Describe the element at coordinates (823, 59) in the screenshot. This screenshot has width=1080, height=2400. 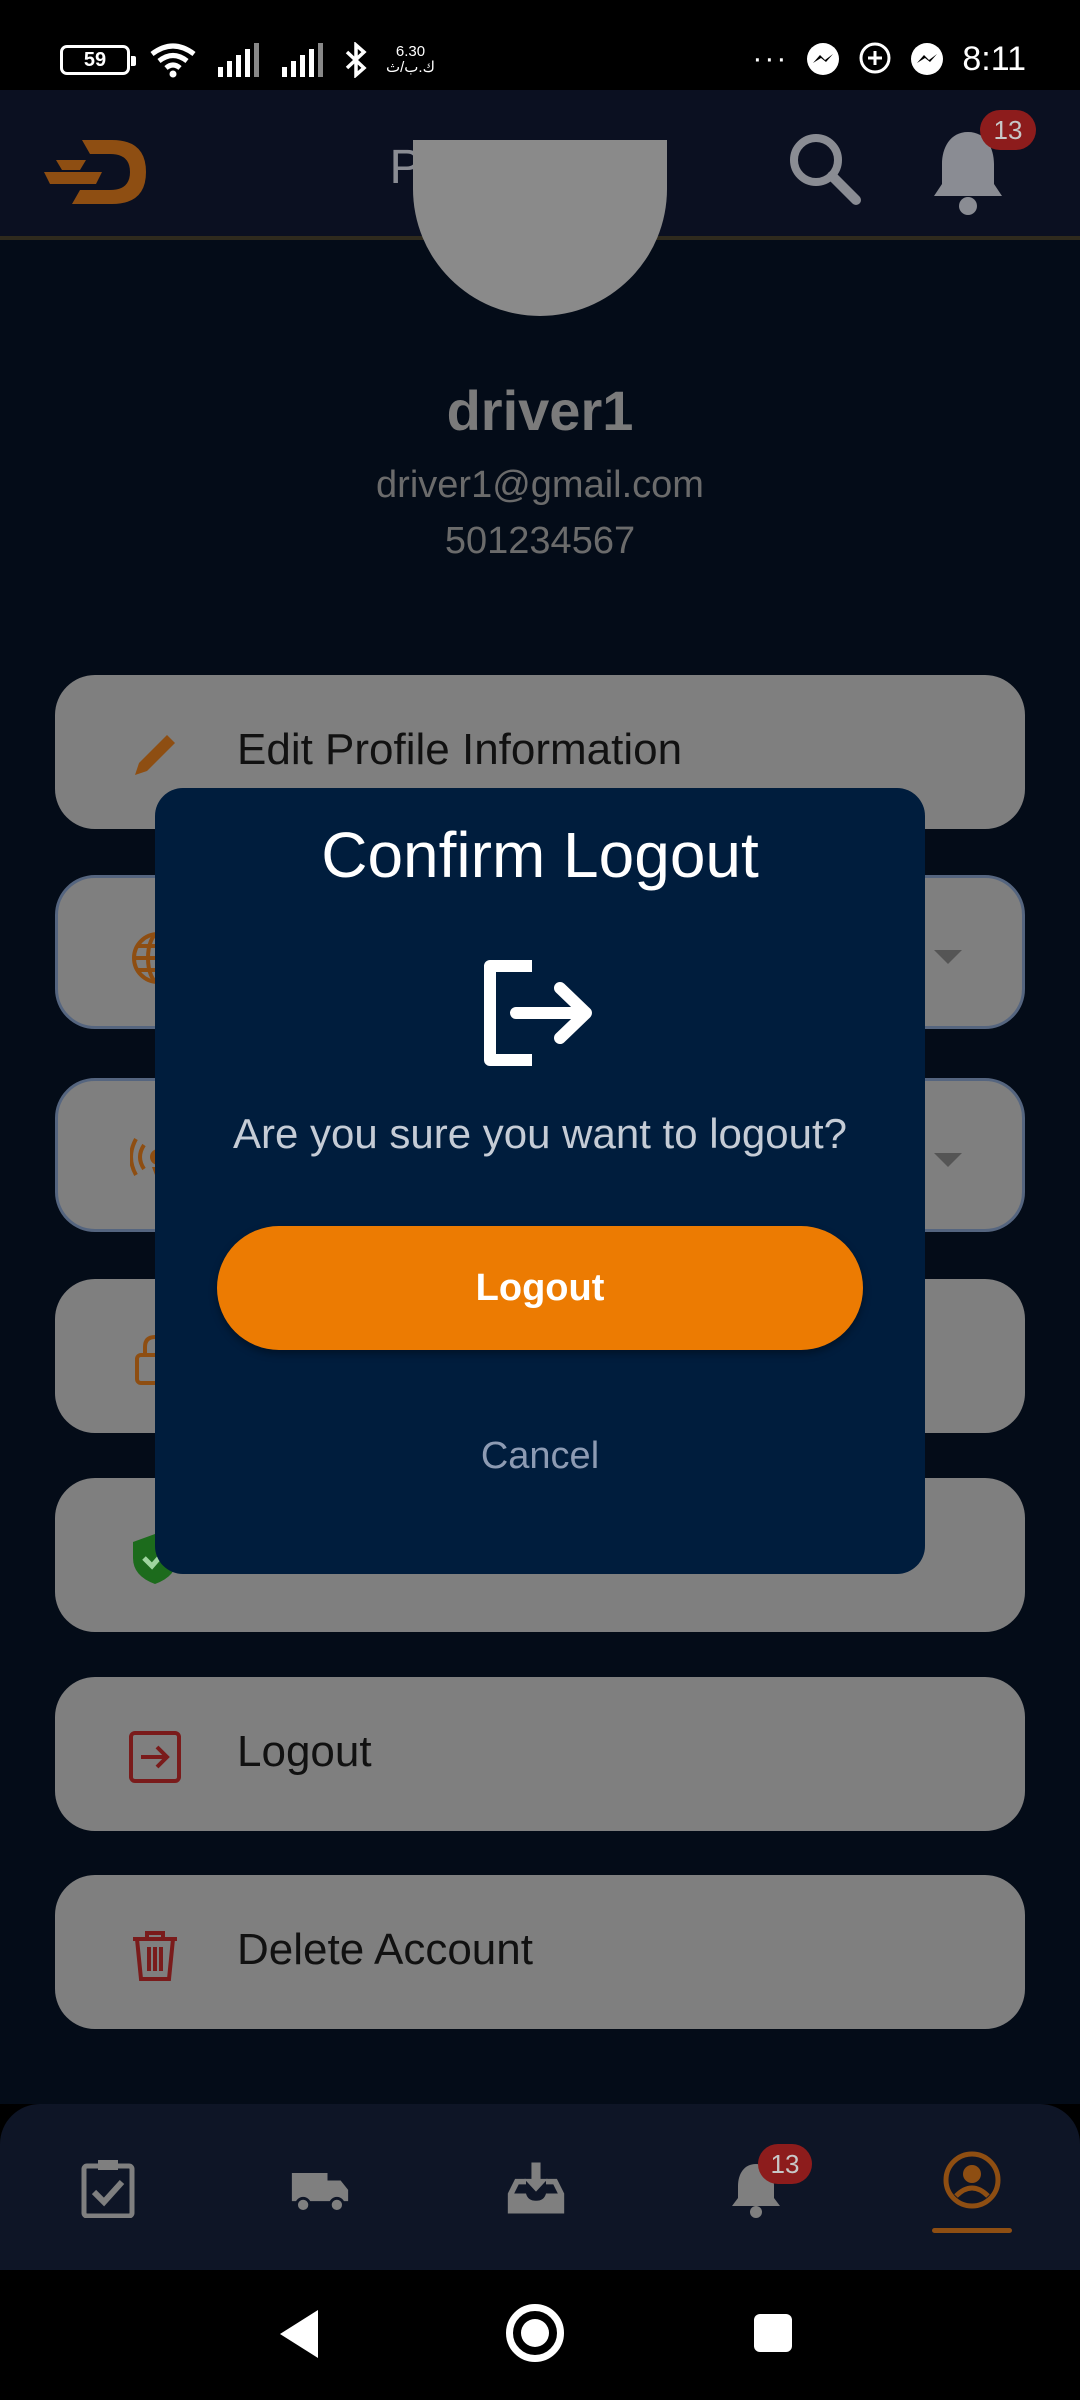
I see `messenger-icon` at that location.